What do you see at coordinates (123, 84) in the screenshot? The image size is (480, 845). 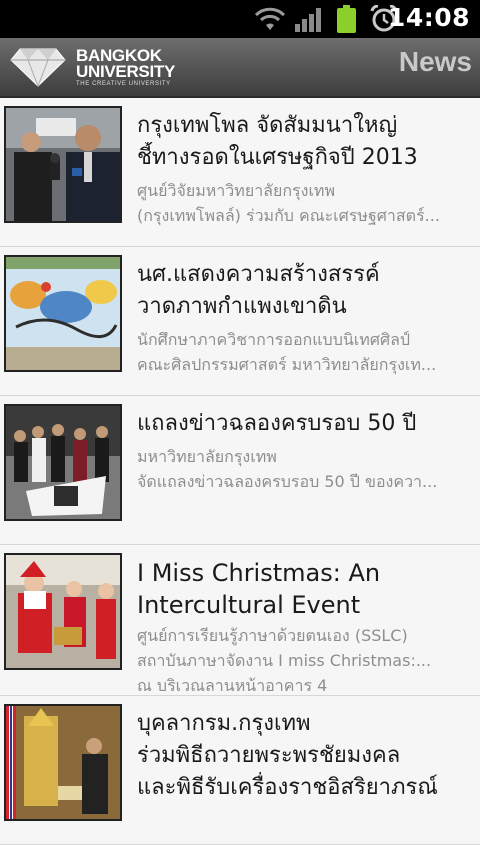 I see `logo-tagline: THE CREATIVE UNIVERSITY` at bounding box center [123, 84].